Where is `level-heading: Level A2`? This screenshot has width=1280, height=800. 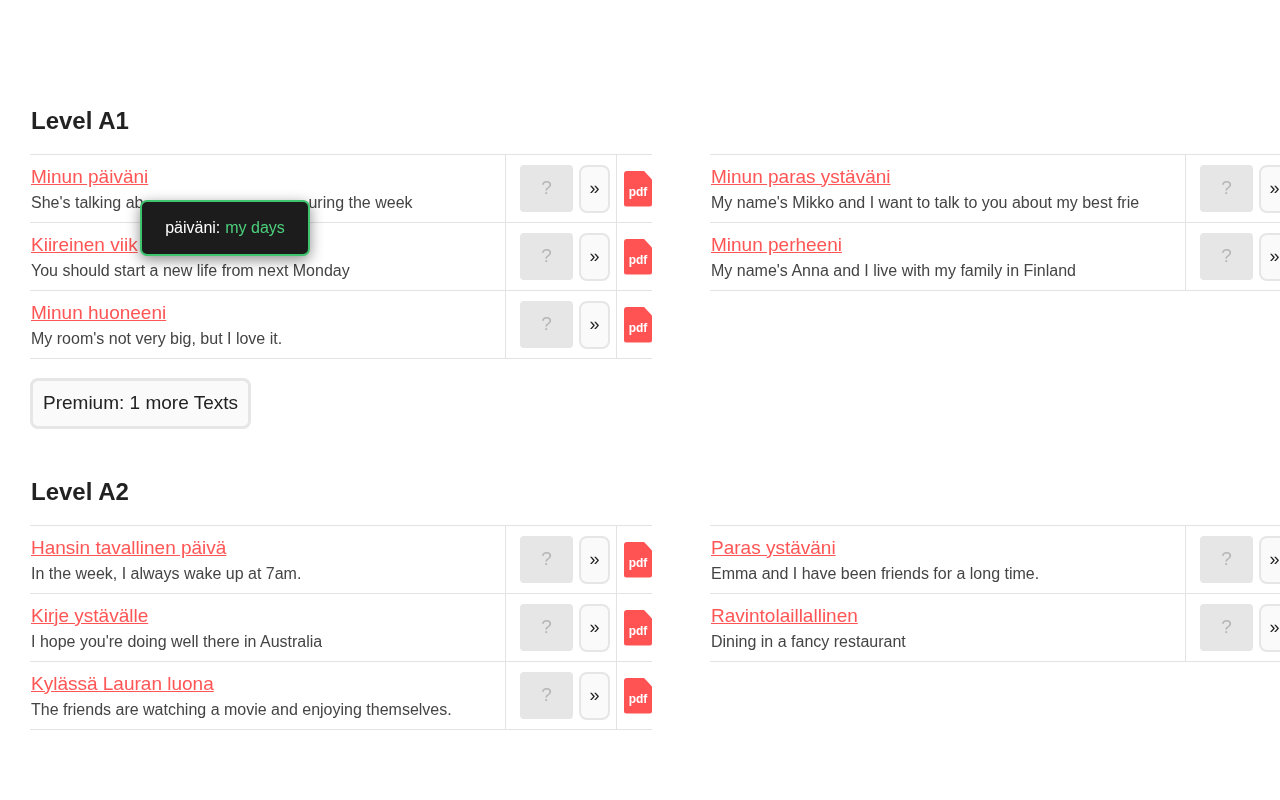 level-heading: Level A2 is located at coordinates (80, 492).